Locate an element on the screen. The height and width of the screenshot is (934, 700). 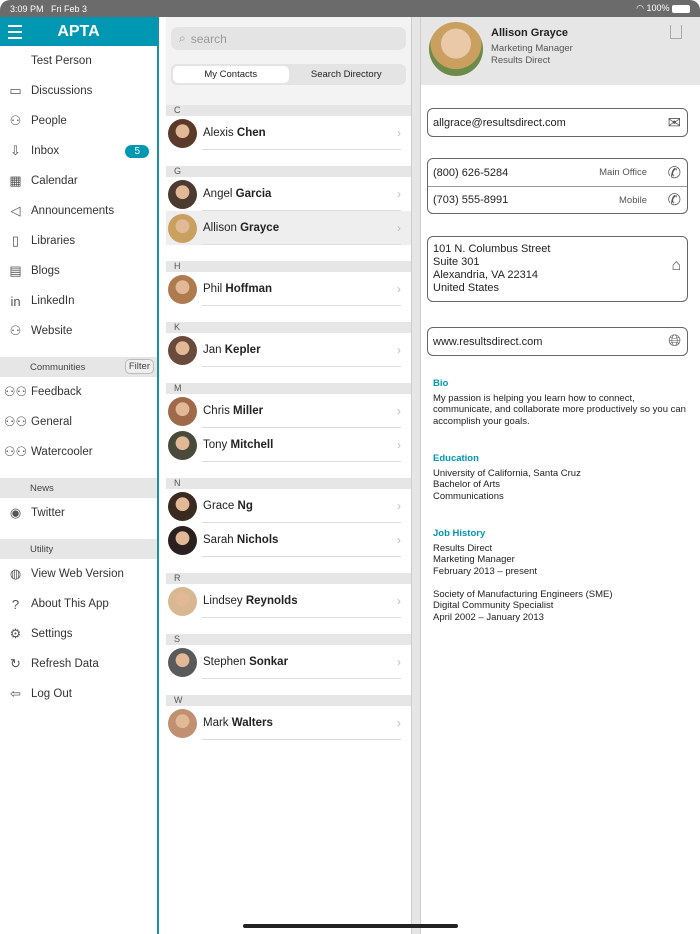
sidebar-item-twitter: ◉ Twitter is located at coordinates (78, 513).